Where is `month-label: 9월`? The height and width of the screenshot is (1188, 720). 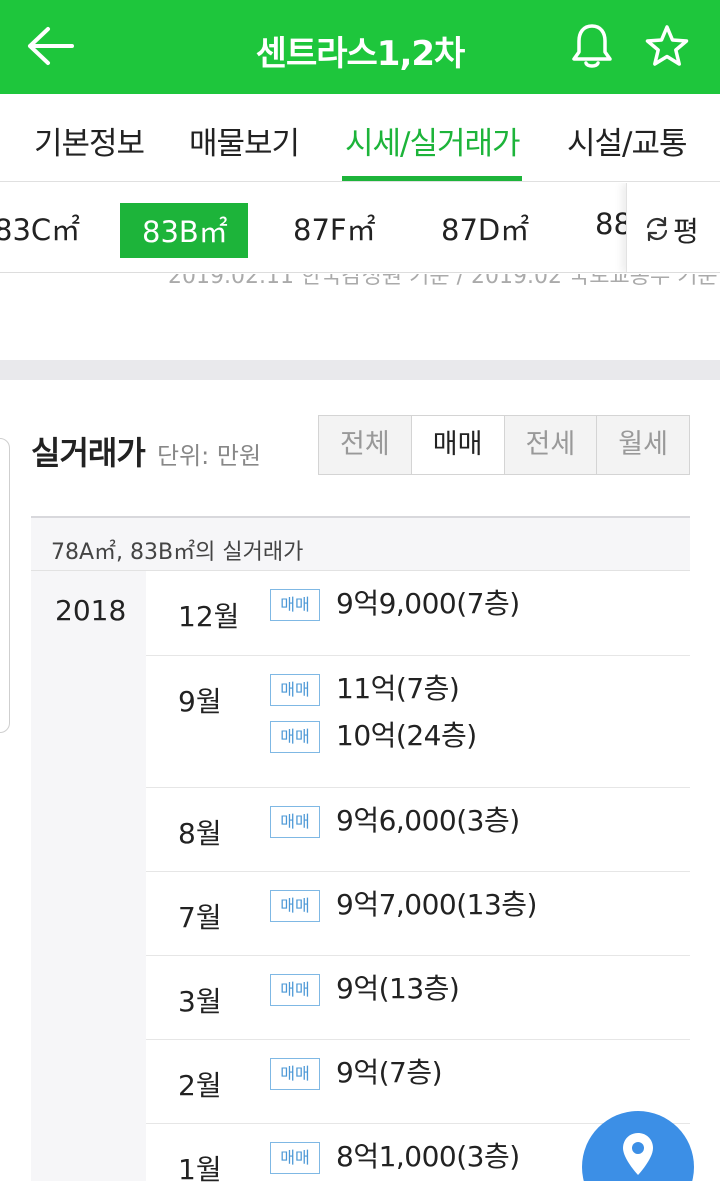 month-label: 9월 is located at coordinates (200, 701).